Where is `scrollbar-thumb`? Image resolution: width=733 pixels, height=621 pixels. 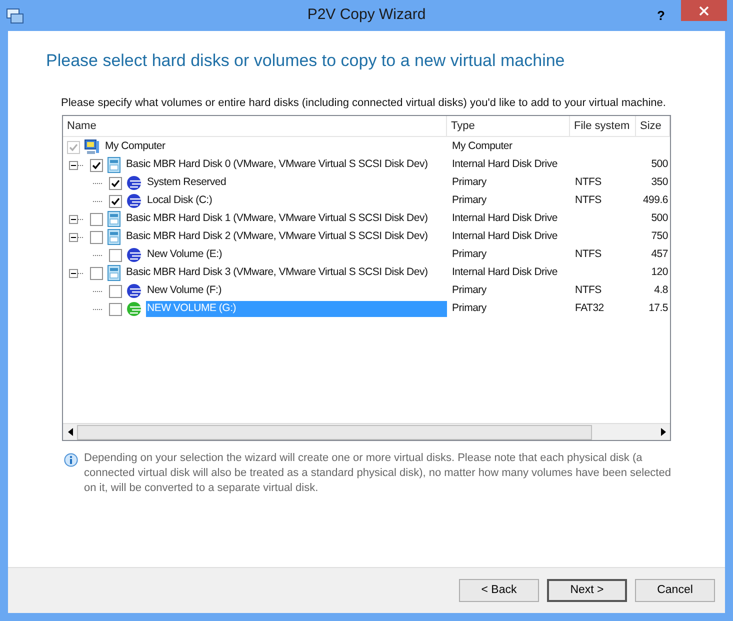
scrollbar-thumb is located at coordinates (334, 432).